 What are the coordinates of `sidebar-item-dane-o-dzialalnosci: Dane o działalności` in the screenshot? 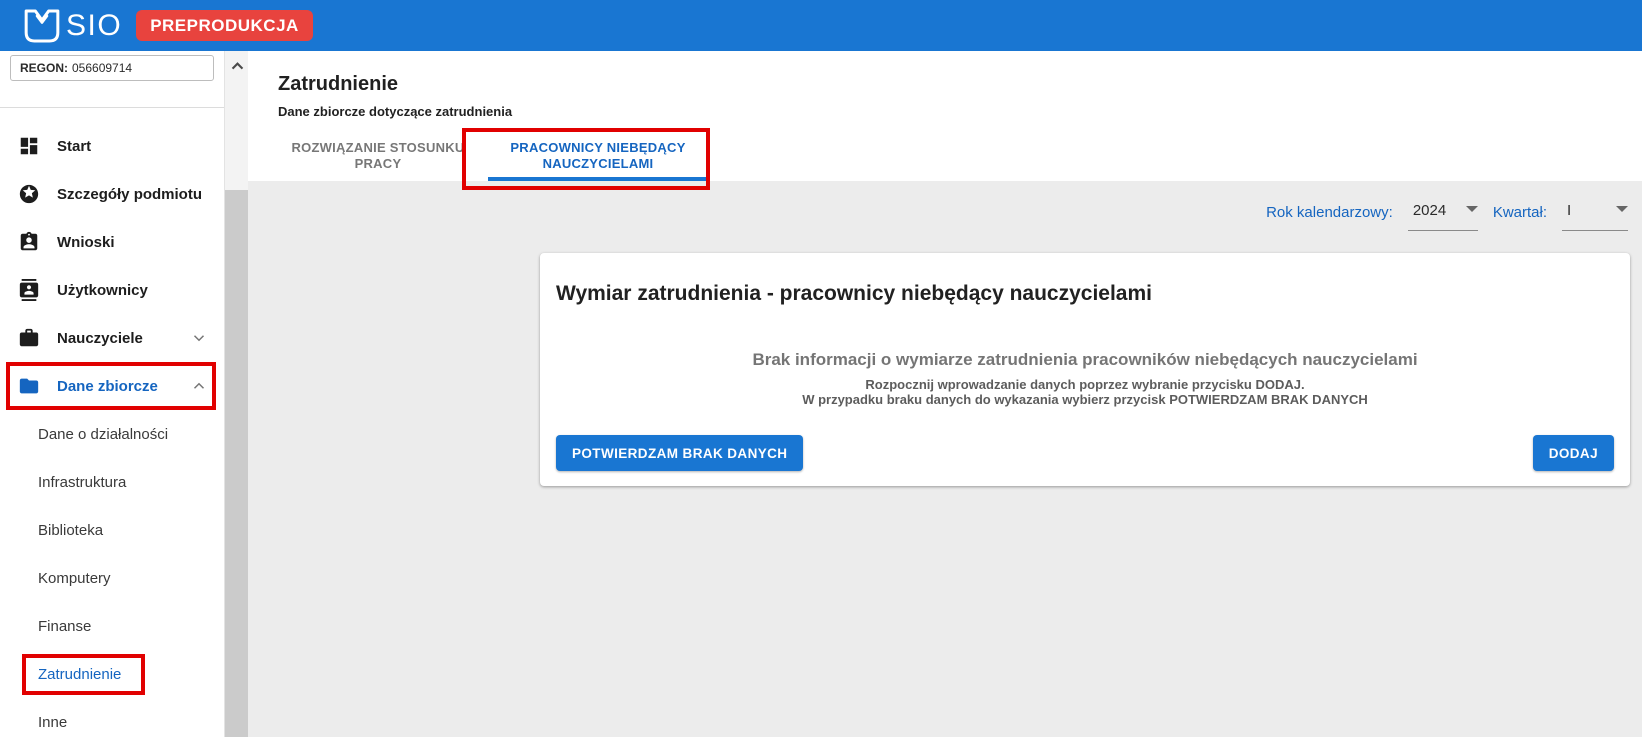 It's located at (112, 434).